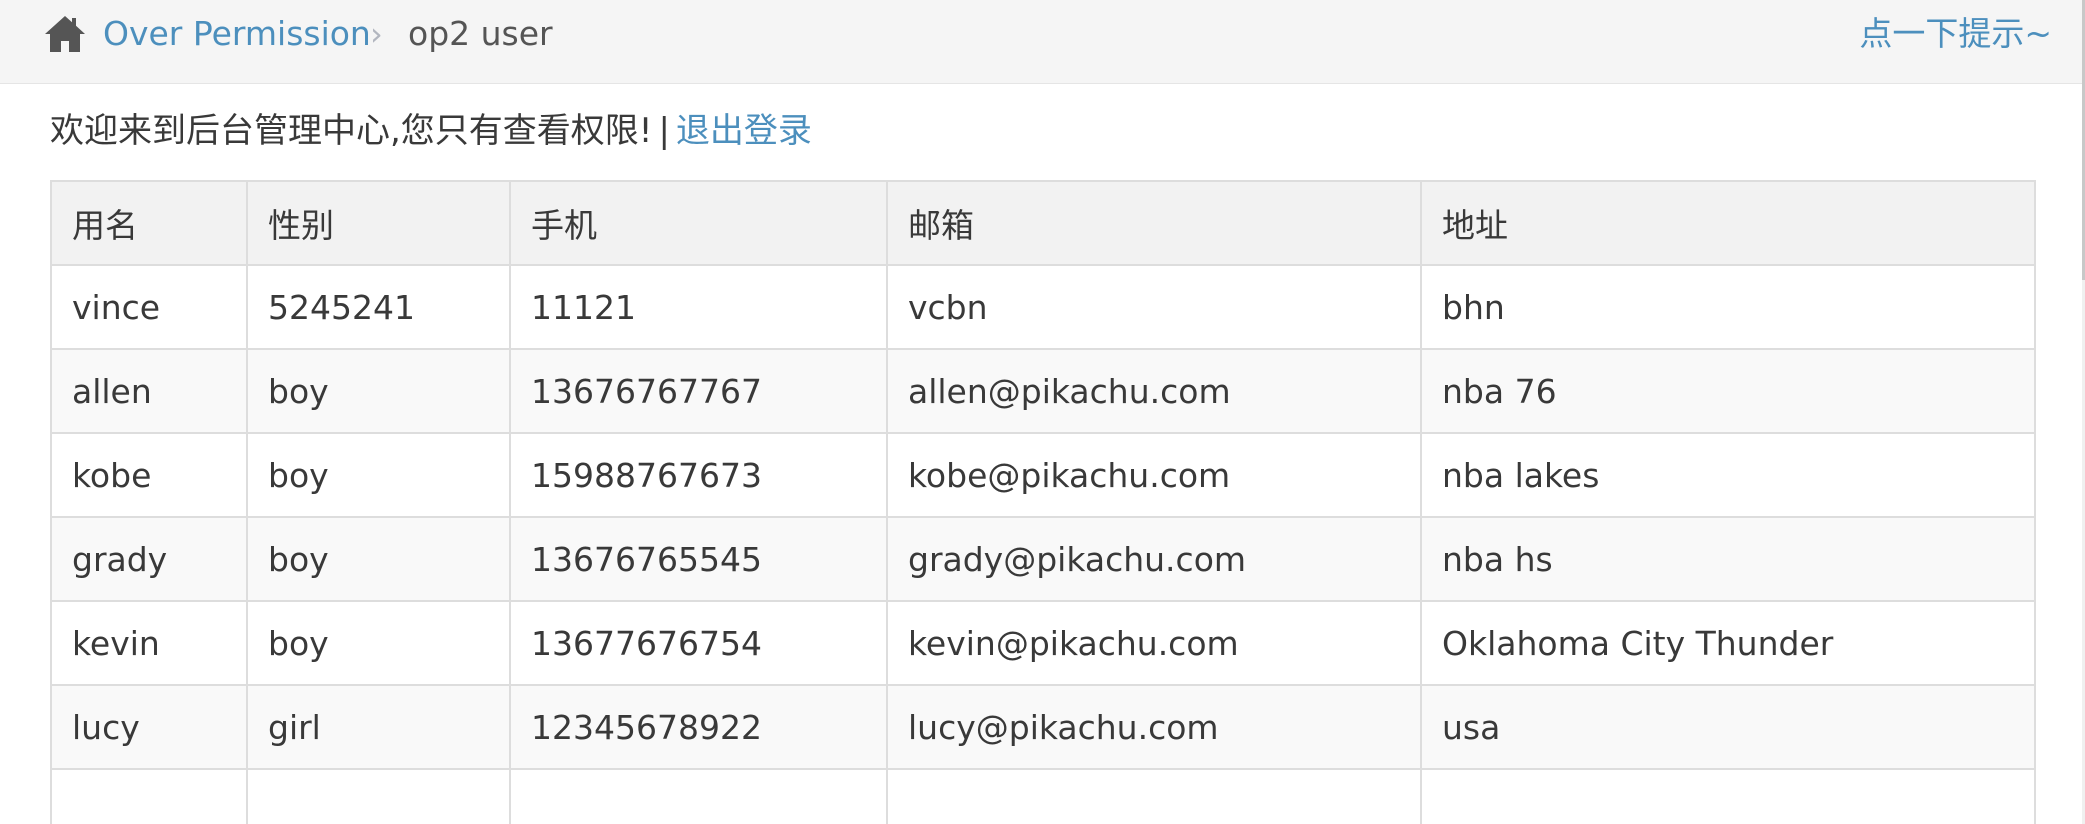 The width and height of the screenshot is (2085, 824). I want to click on cell-address: nba 76, so click(1728, 391).